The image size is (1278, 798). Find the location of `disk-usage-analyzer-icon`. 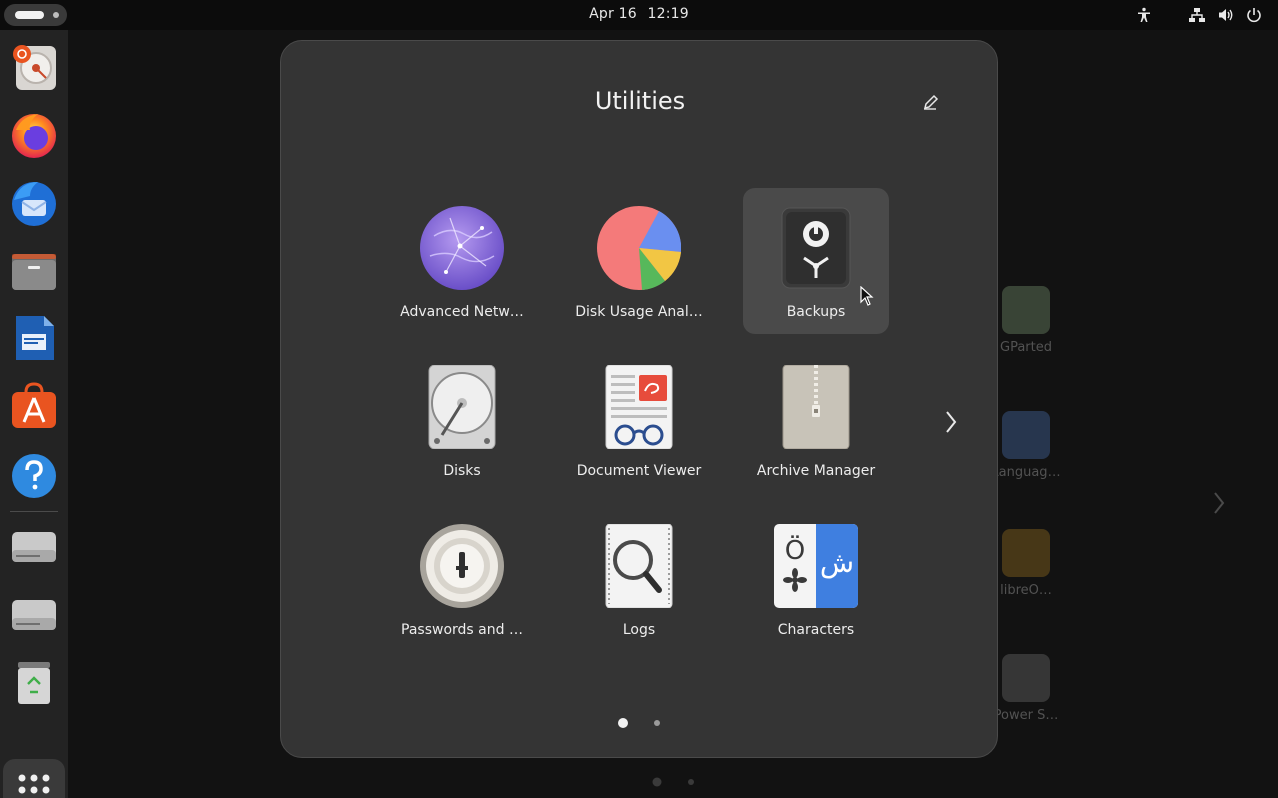

disk-usage-analyzer-icon is located at coordinates (639, 248).